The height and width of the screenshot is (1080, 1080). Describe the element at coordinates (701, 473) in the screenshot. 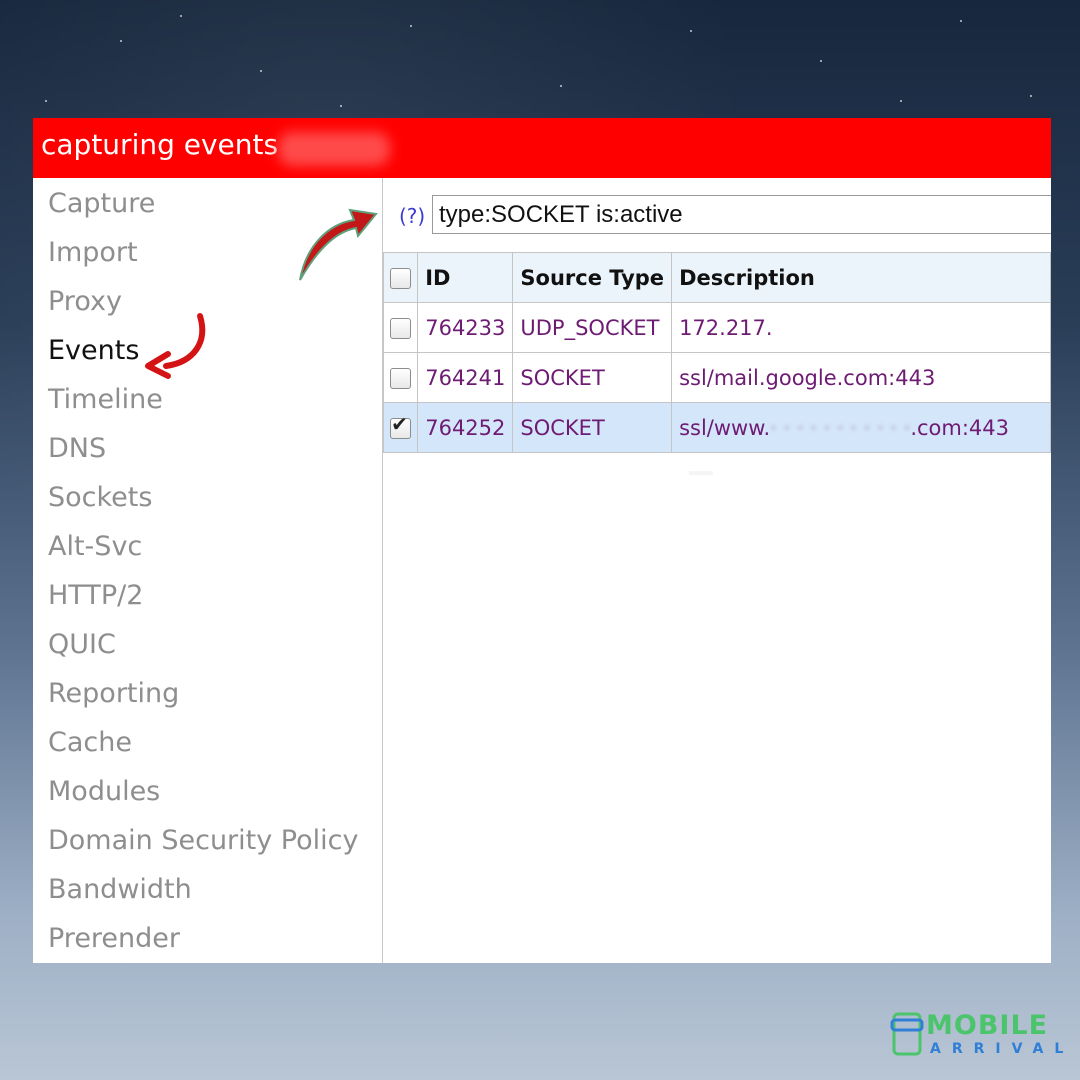

I see `redaction-mark` at that location.